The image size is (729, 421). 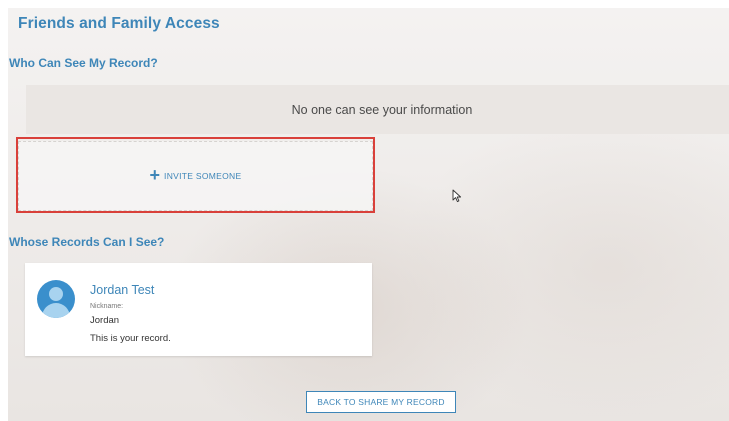 I want to click on no-one-banner: No one can see your information, so click(x=377, y=109).